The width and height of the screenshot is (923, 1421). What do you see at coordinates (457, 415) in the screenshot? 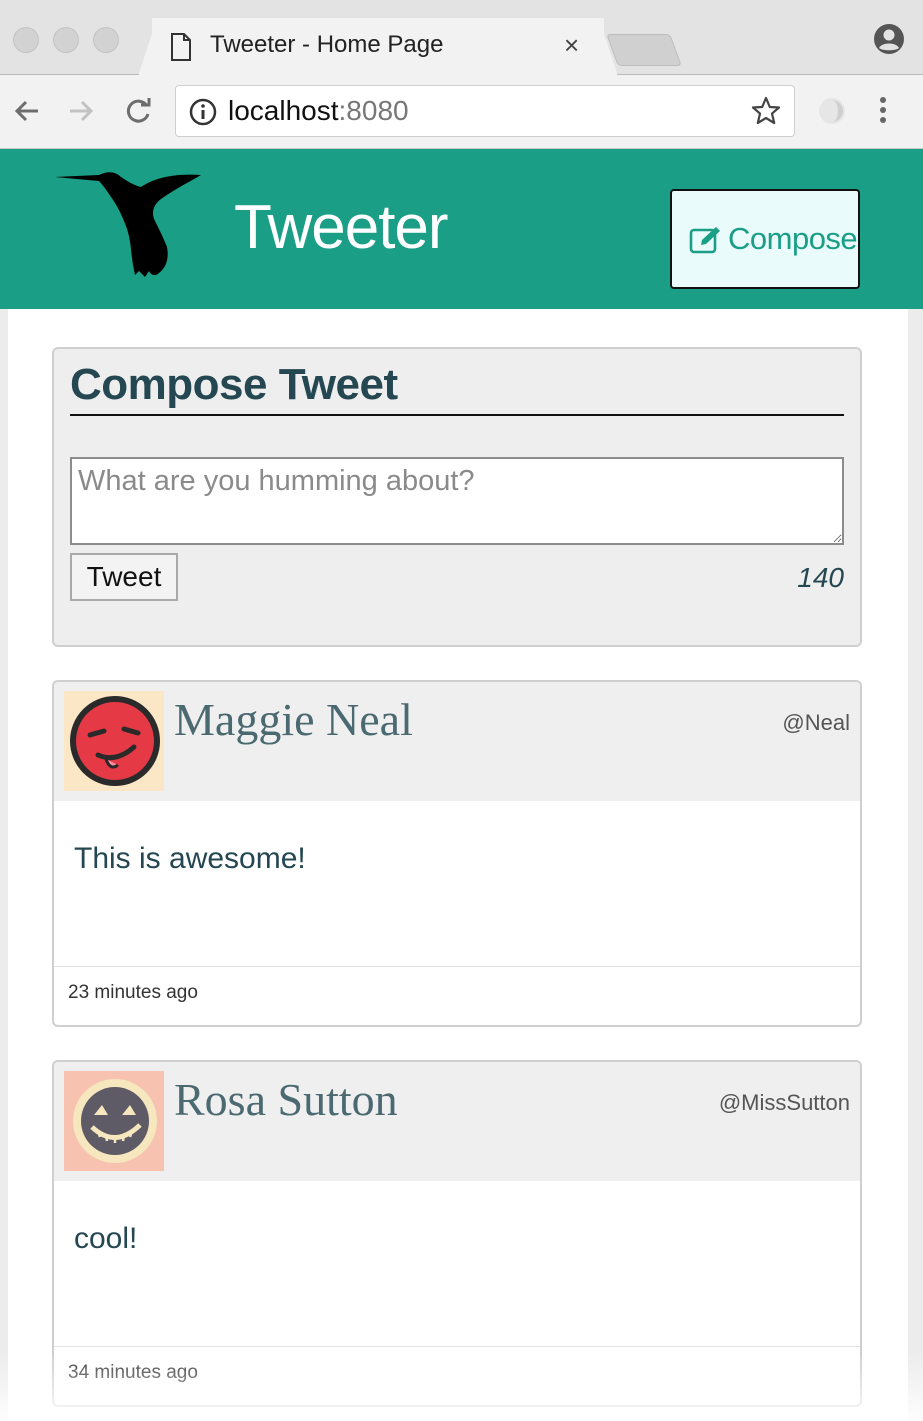
I see `compose-heading-divider` at bounding box center [457, 415].